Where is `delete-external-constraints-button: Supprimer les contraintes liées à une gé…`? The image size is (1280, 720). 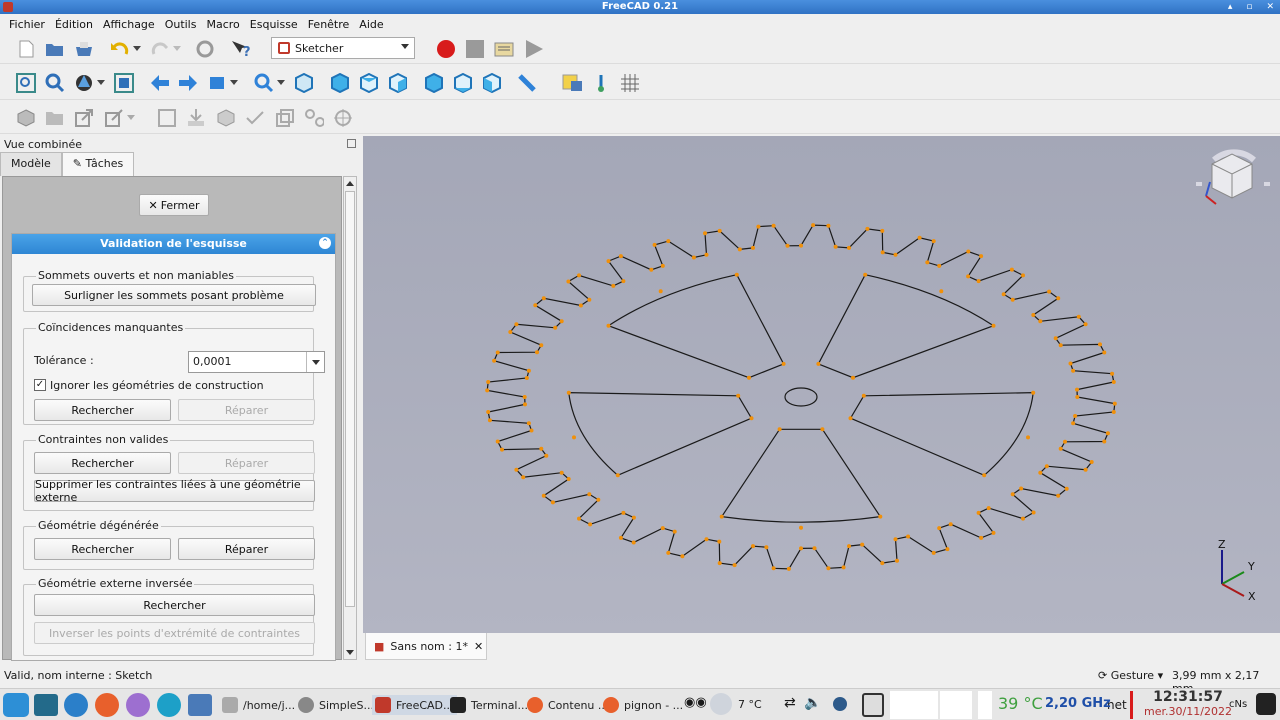
delete-external-constraints-button: Supprimer les contraintes liées à une gé… is located at coordinates (174, 491).